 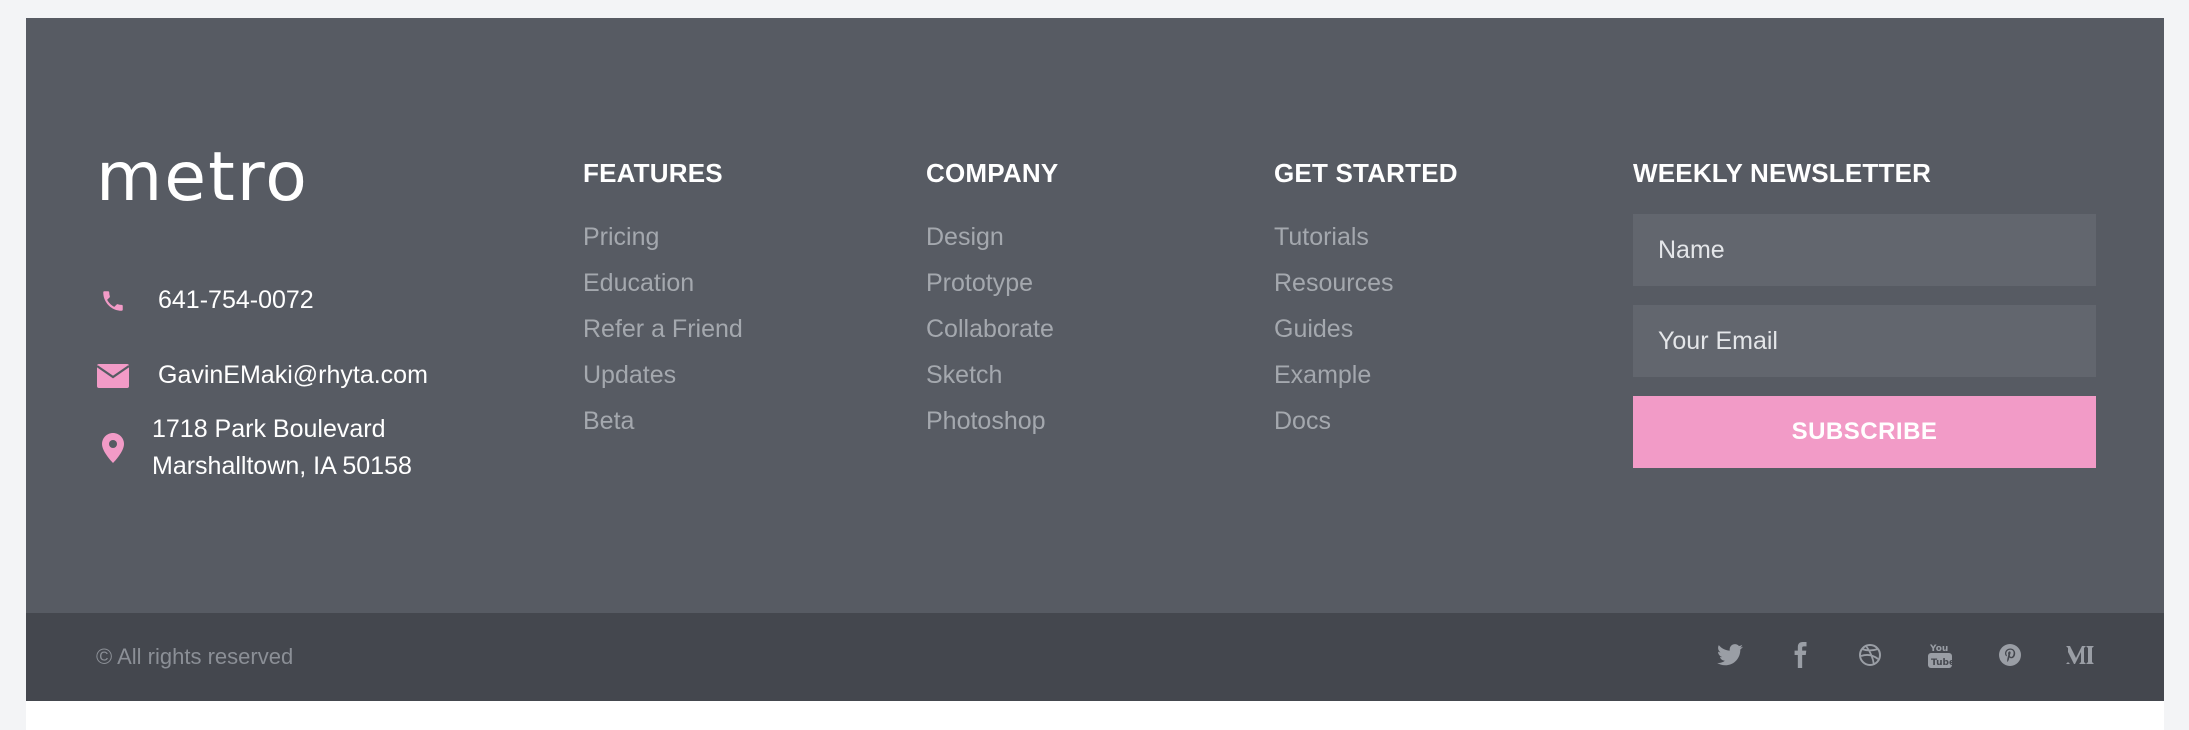 What do you see at coordinates (1864, 432) in the screenshot?
I see `subscribe-button: SUBSCRIBE` at bounding box center [1864, 432].